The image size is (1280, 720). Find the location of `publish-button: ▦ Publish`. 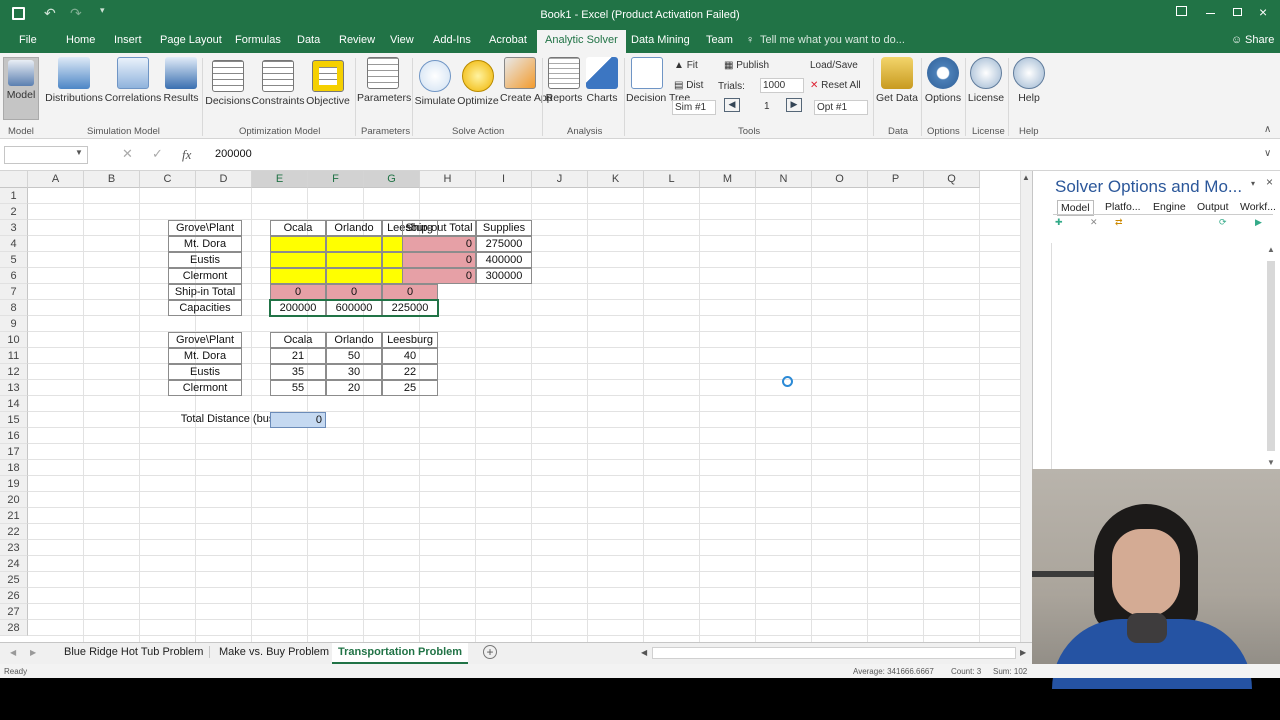

publish-button: ▦ Publish is located at coordinates (746, 65).